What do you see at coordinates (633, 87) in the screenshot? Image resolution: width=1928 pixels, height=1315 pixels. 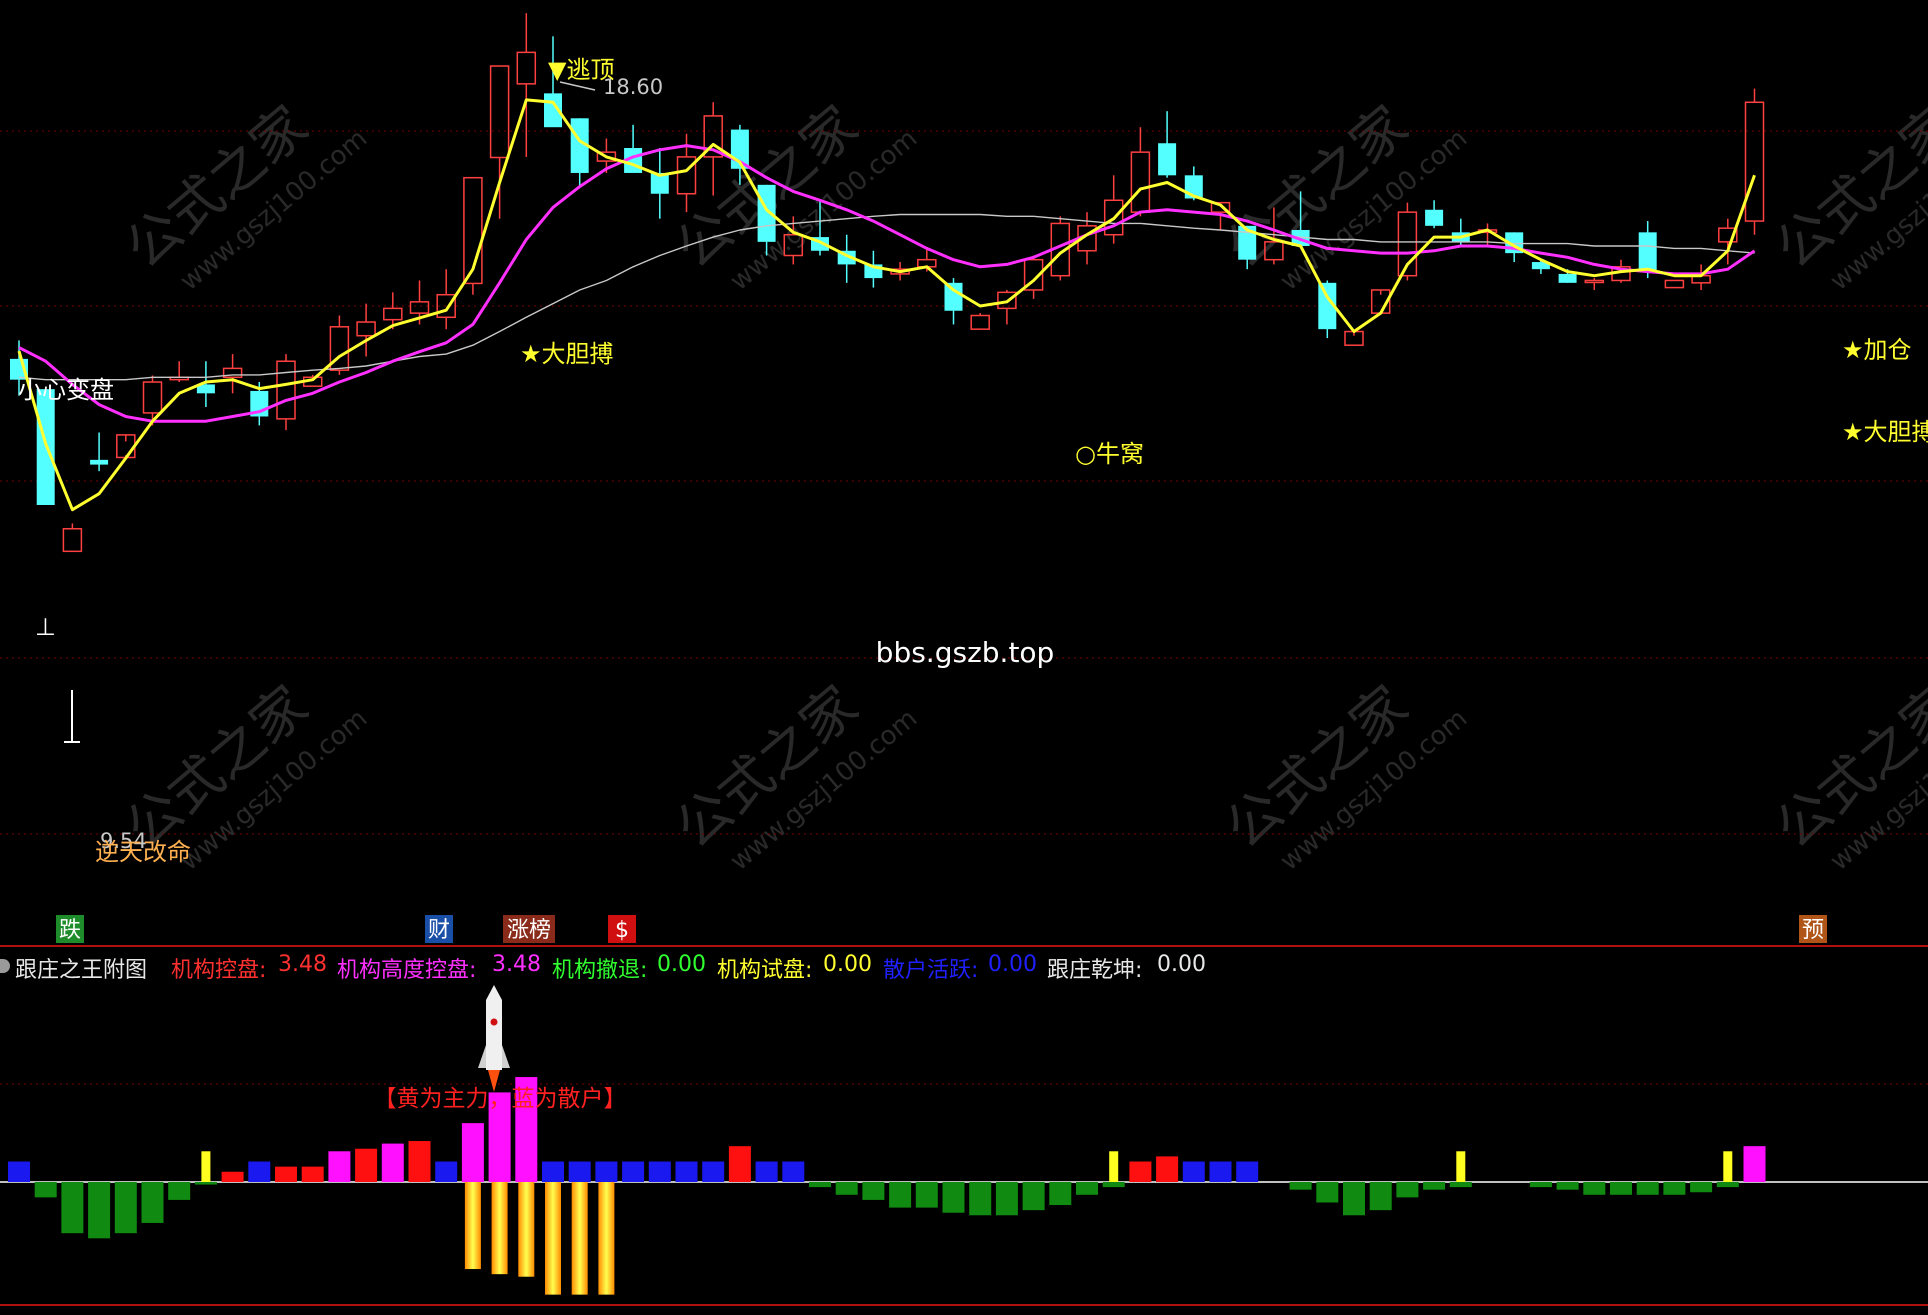 I see `high-price-label: 18.60` at bounding box center [633, 87].